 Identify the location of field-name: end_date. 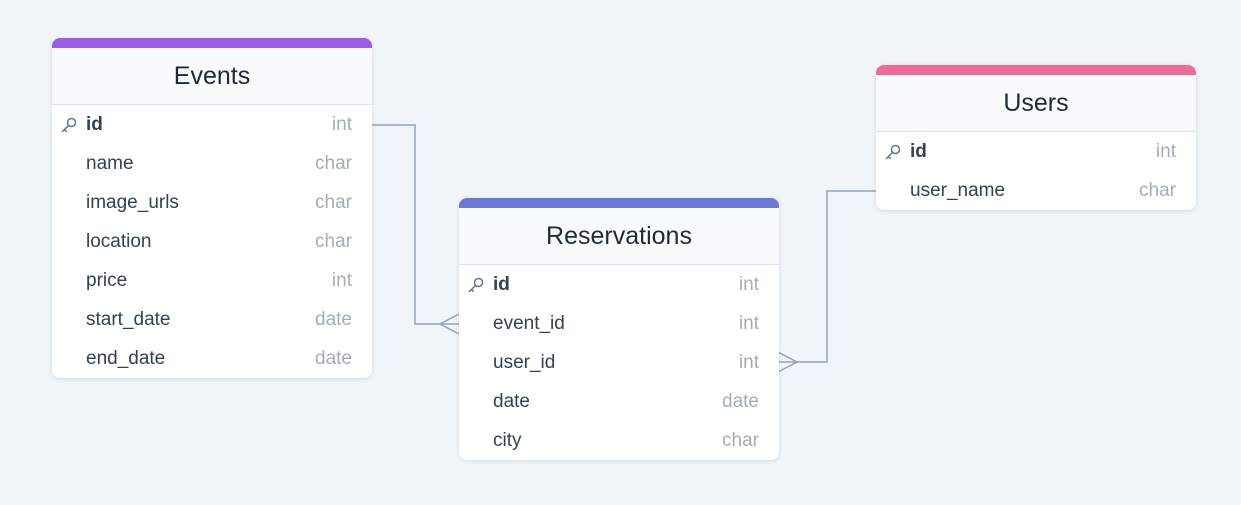
(126, 358).